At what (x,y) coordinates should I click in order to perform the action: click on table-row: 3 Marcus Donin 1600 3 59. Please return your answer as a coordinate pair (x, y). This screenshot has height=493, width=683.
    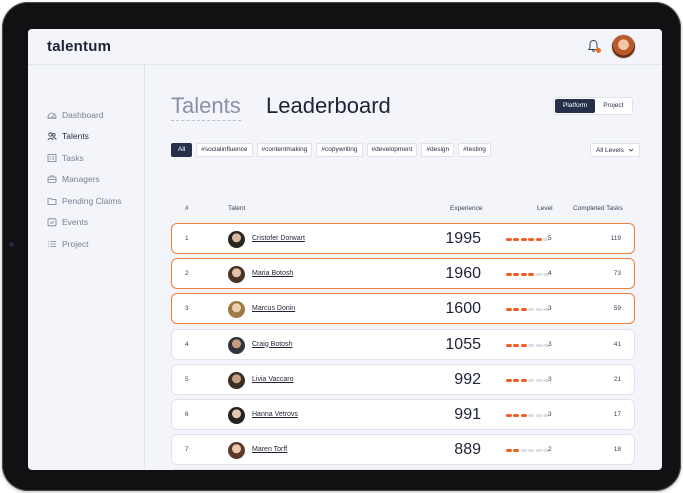
    Looking at the image, I should click on (403, 309).